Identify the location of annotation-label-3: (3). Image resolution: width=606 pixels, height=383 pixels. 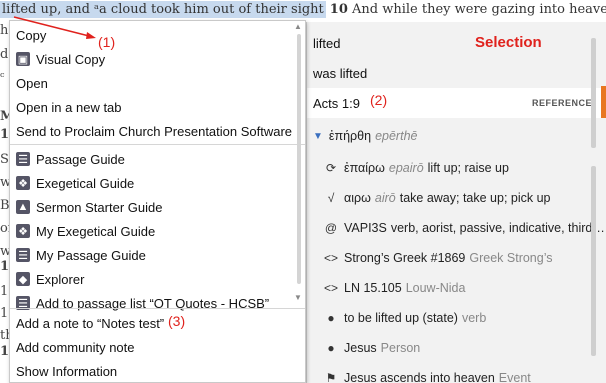
(177, 321).